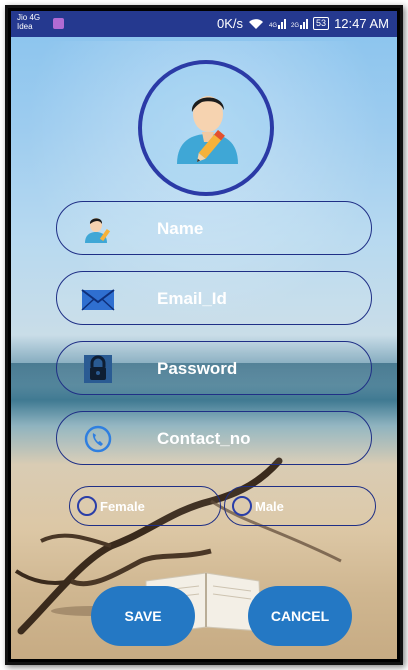 The image size is (408, 670). Describe the element at coordinates (58, 23) in the screenshot. I see `notification-app-icon` at that location.